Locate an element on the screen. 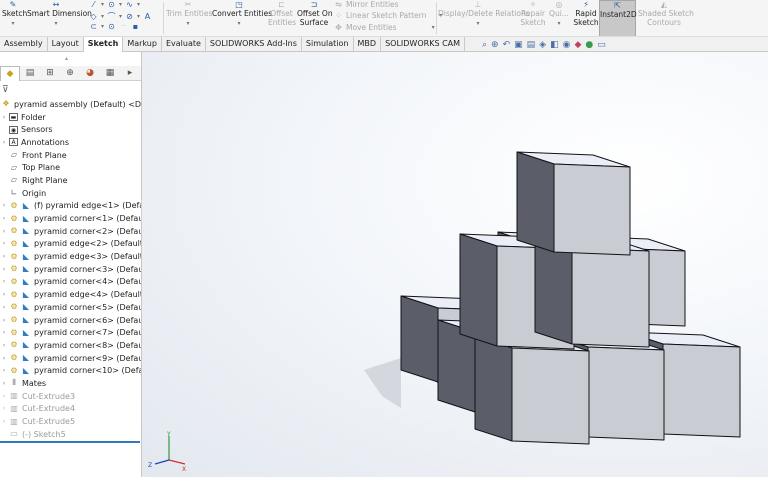 The width and height of the screenshot is (768, 477). hide-show-icon: ◉ is located at coordinates (567, 45).